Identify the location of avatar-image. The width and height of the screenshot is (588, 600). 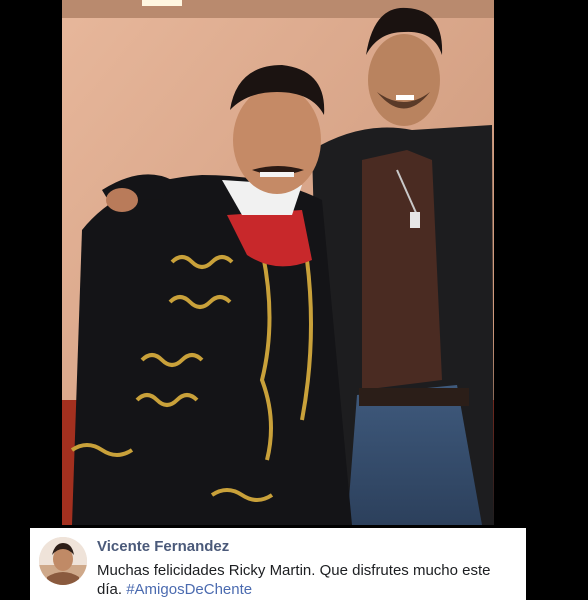
(63, 561).